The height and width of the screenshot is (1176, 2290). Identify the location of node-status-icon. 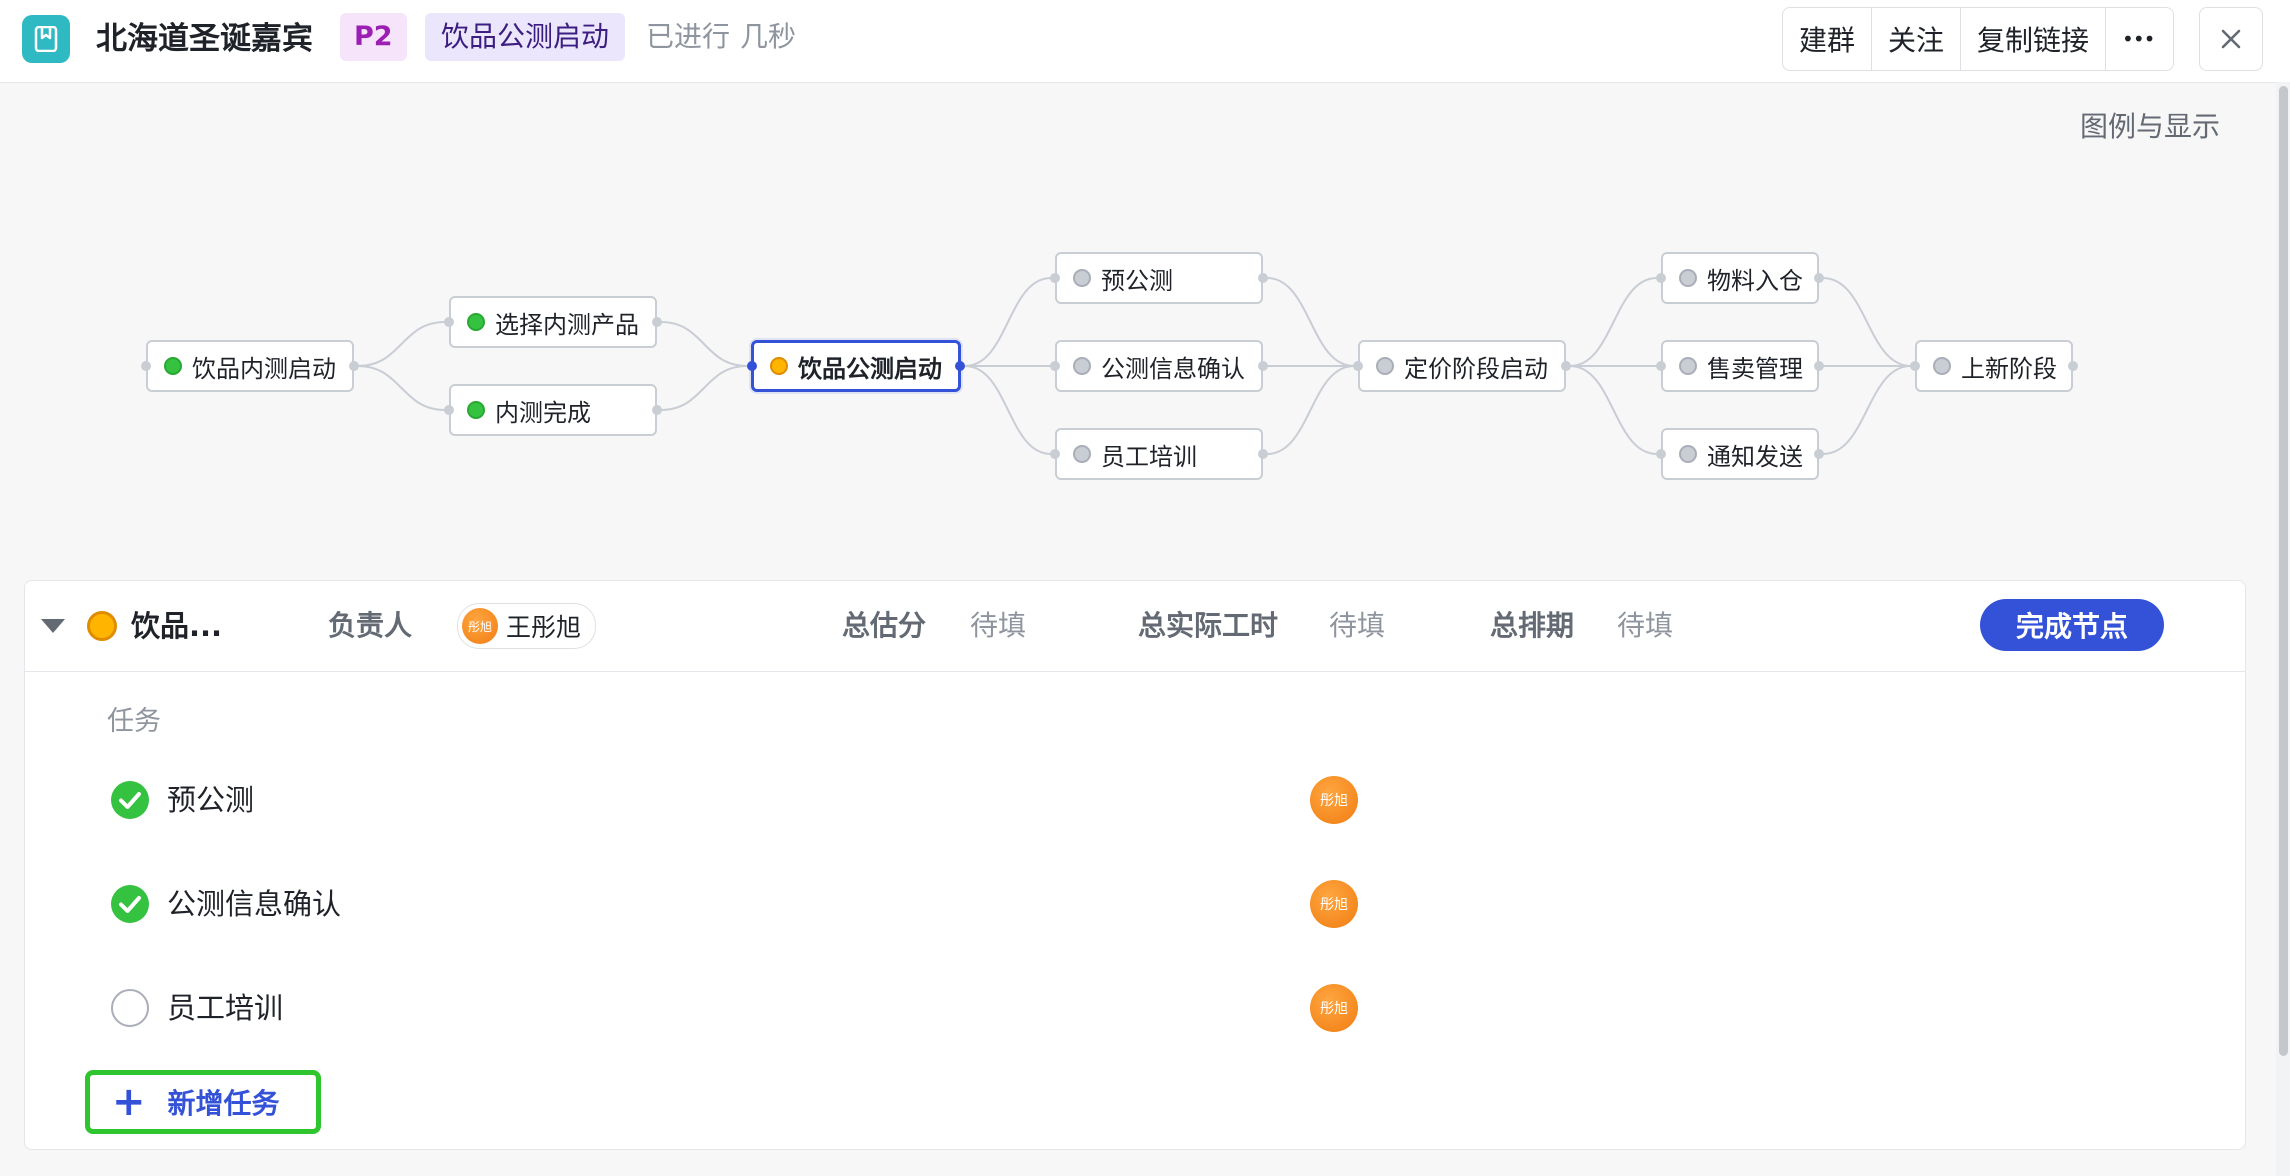
(102, 626).